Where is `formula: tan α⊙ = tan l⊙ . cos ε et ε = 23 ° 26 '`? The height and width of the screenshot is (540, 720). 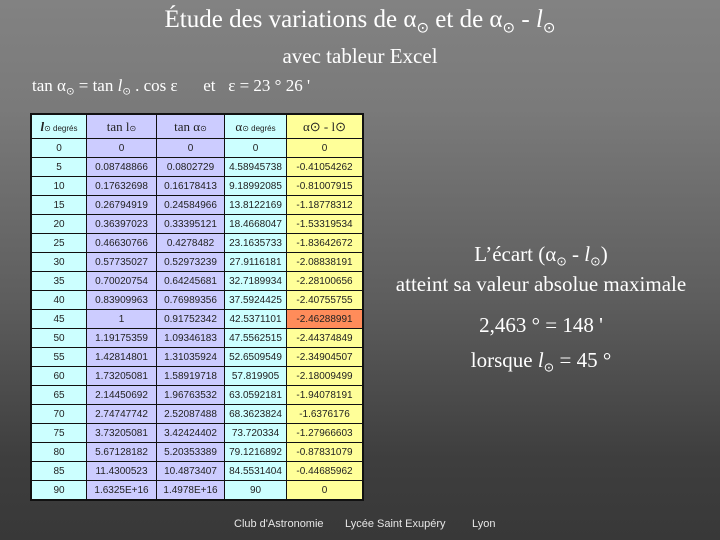
formula: tan α⊙ = tan l⊙ . cos ε et ε = 23 ° 26 ' is located at coordinates (171, 87).